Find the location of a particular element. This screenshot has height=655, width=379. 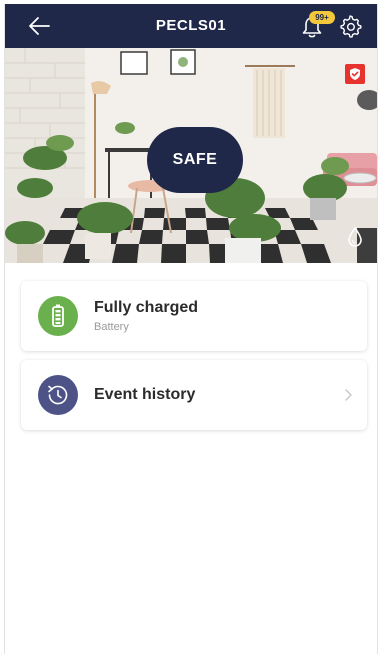

battery-icon is located at coordinates (58, 316).